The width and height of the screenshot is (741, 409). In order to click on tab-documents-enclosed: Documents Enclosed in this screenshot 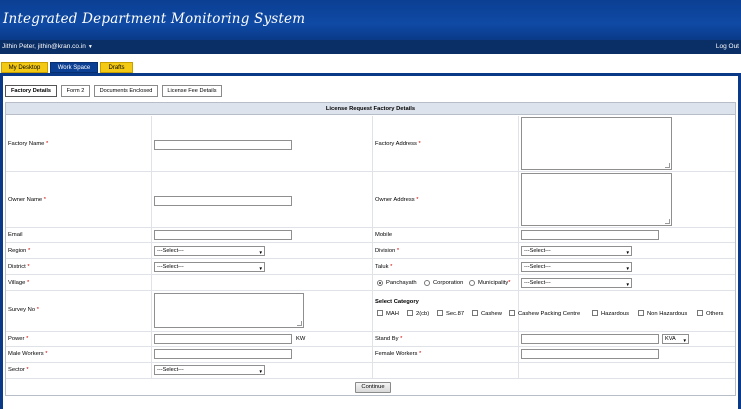, I will do `click(126, 91)`.